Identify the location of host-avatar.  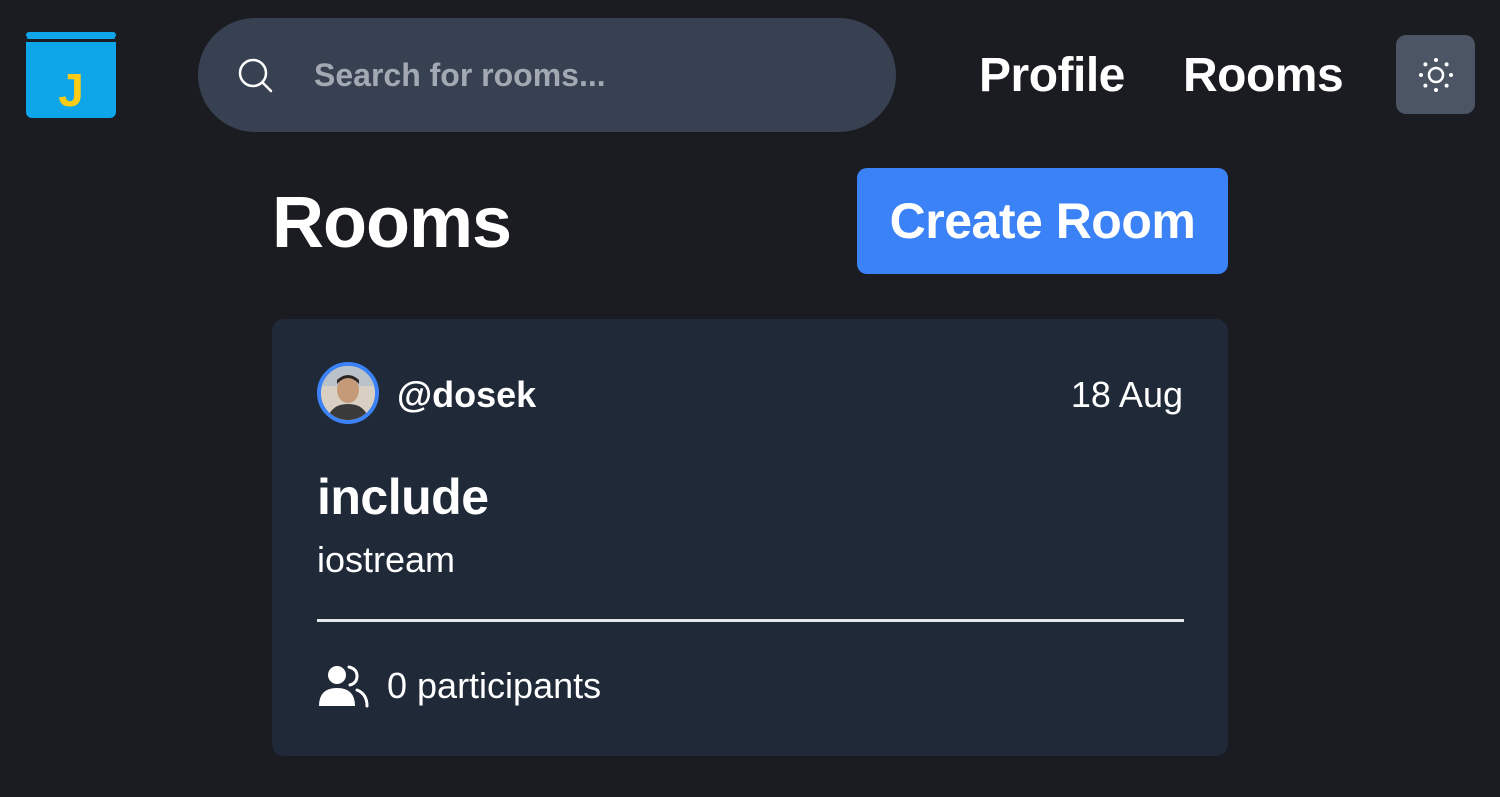
(348, 393).